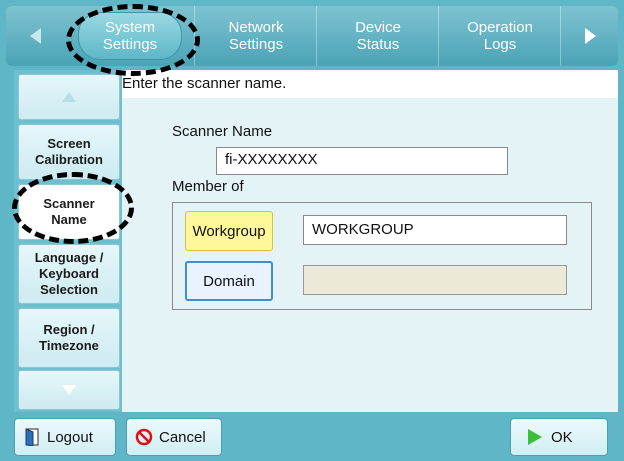 The height and width of the screenshot is (461, 624). I want to click on logout-icon, so click(32, 437).